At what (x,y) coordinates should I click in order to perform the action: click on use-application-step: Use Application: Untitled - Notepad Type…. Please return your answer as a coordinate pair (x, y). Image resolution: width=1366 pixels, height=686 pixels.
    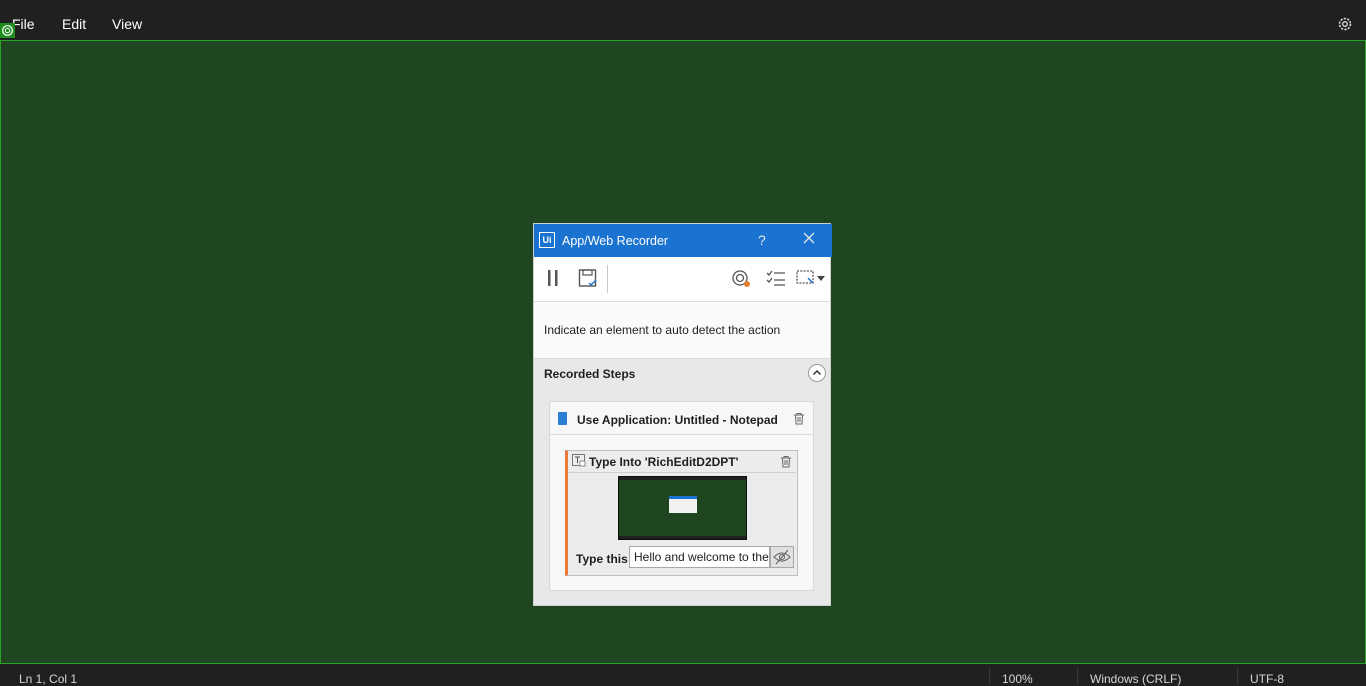
    Looking at the image, I should click on (681, 496).